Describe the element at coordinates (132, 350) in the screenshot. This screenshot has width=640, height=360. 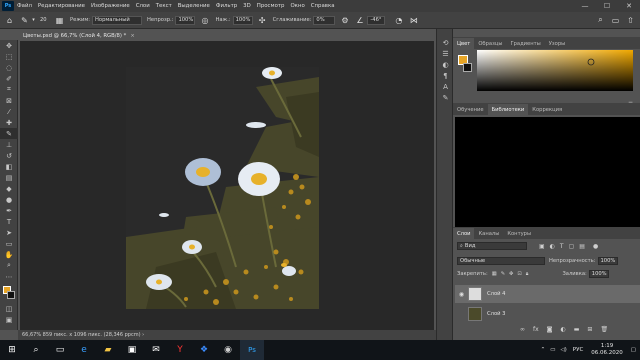
I see `store-icon: ▣` at that location.